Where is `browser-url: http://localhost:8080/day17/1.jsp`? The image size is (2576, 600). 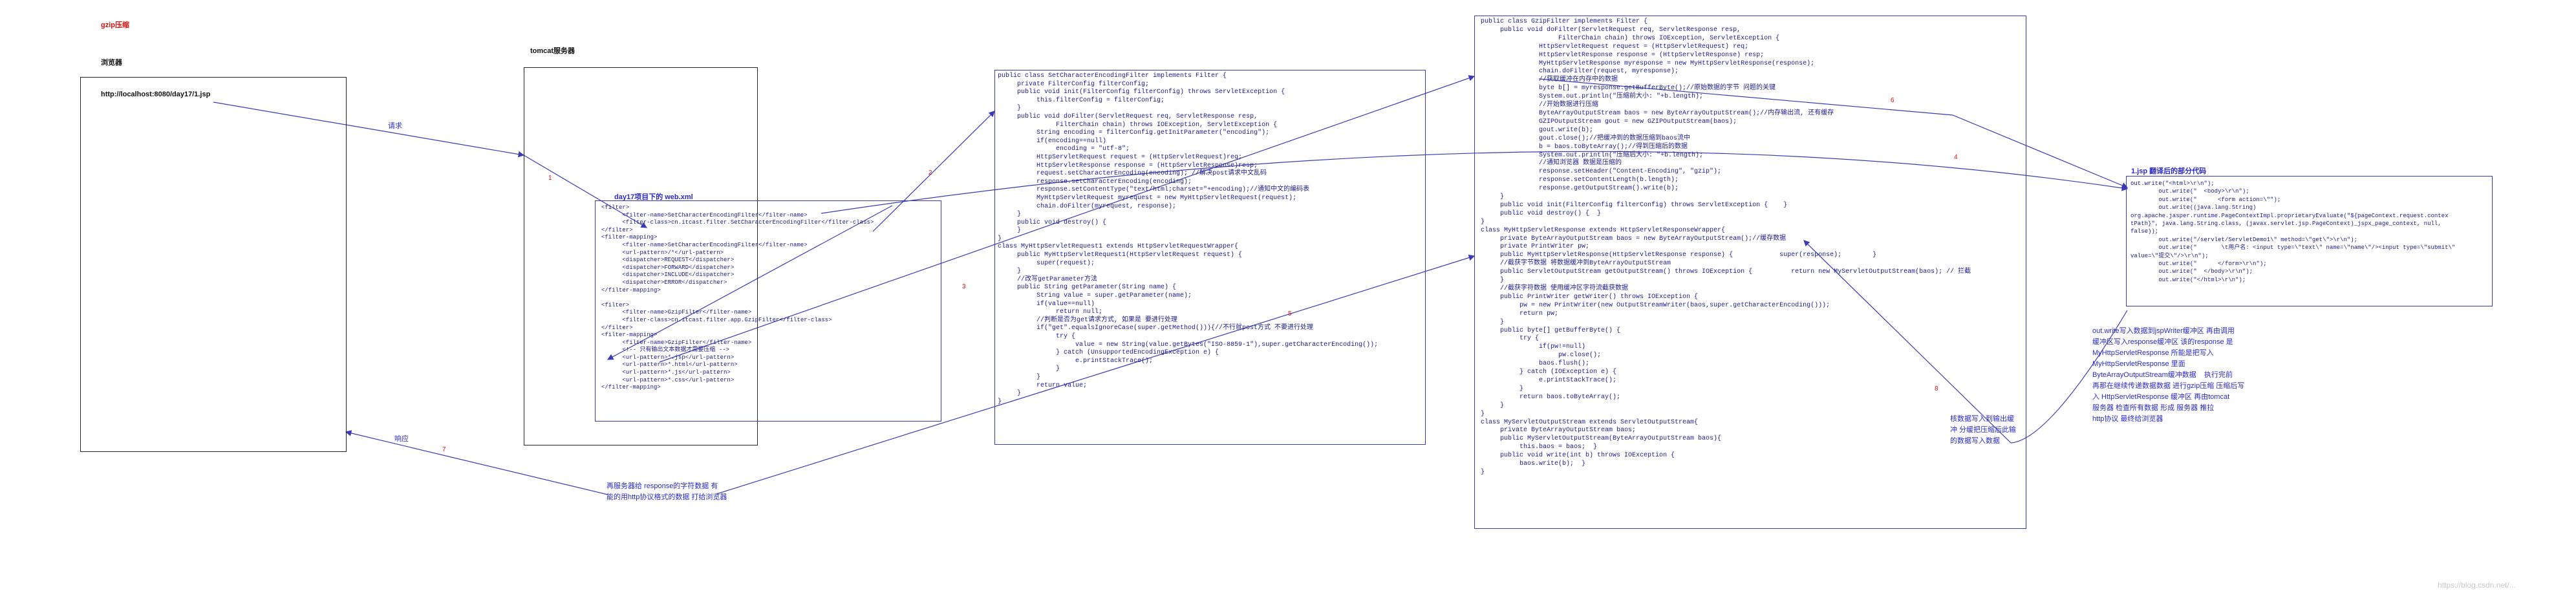 browser-url: http://localhost:8080/day17/1.jsp is located at coordinates (156, 94).